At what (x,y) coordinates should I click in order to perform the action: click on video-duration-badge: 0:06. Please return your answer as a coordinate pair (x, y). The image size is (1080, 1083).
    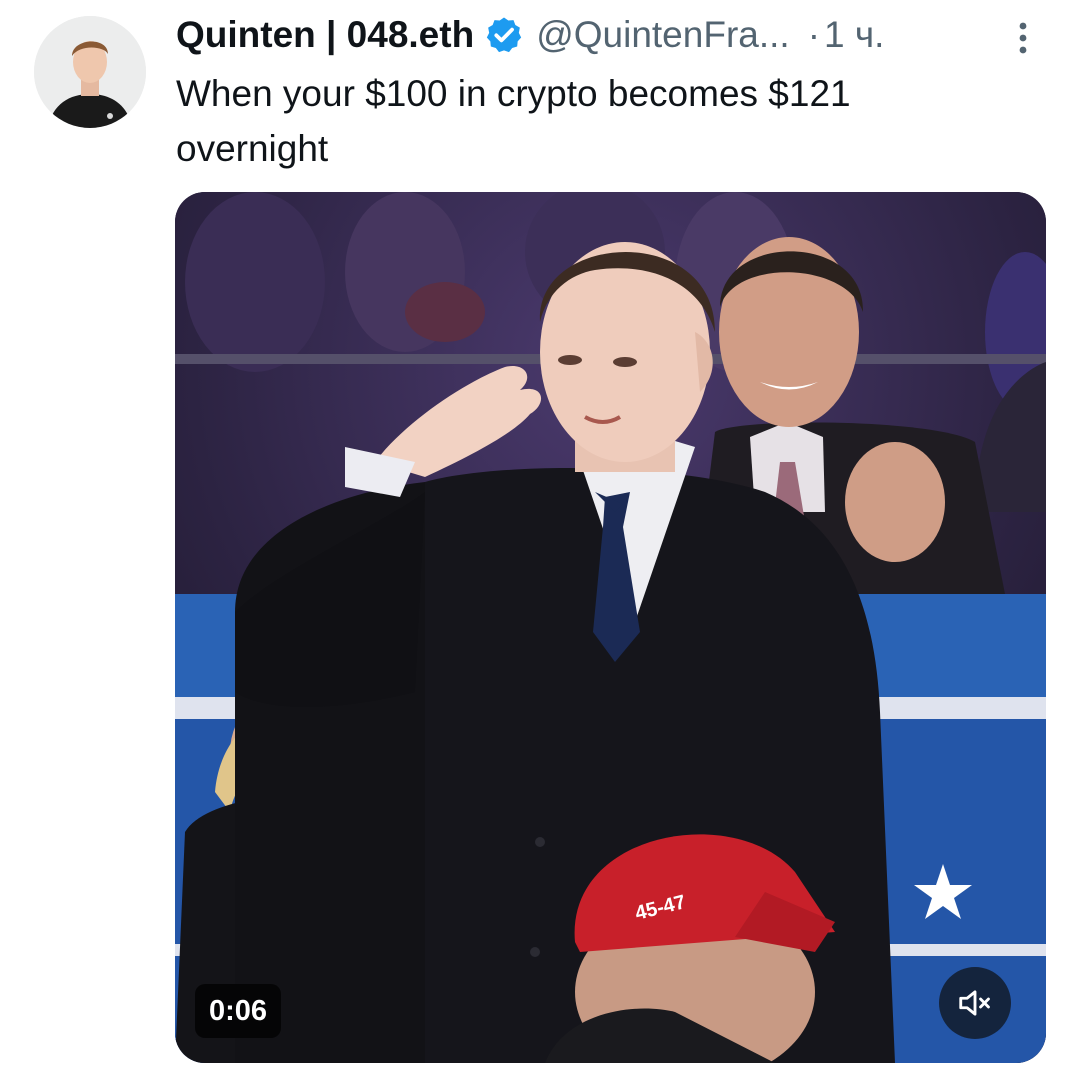
    Looking at the image, I should click on (238, 1011).